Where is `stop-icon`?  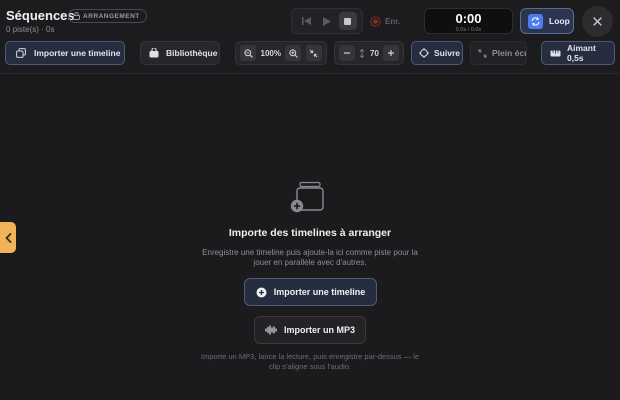 stop-icon is located at coordinates (348, 21).